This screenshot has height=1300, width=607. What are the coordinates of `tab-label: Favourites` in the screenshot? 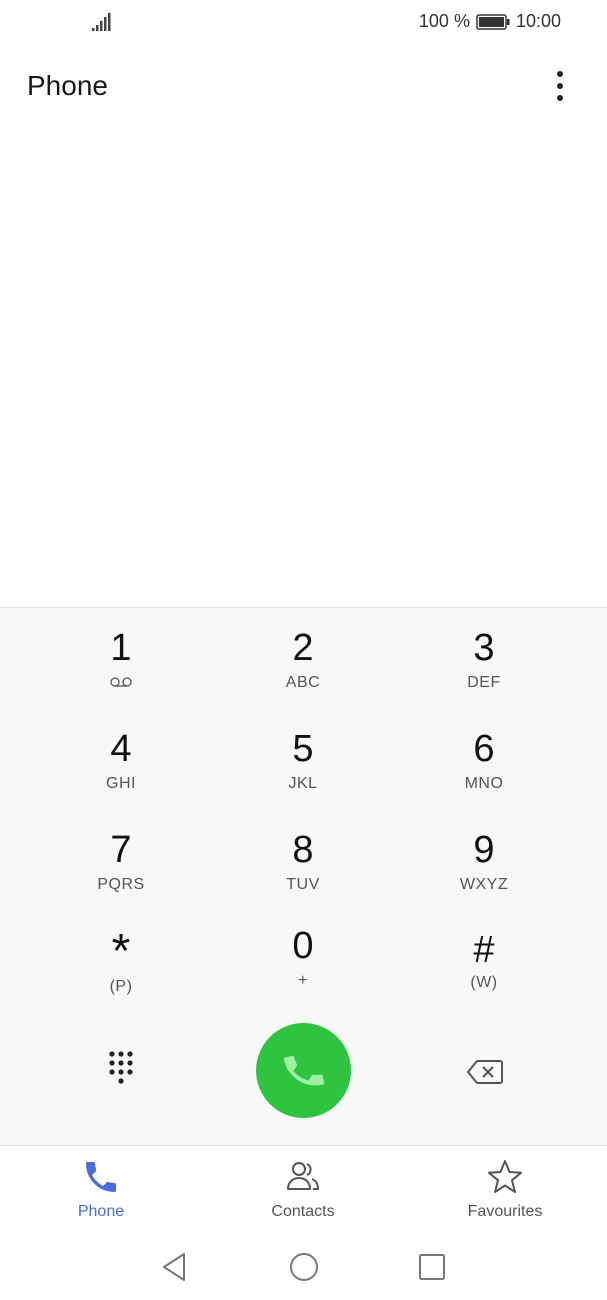 It's located at (505, 1211).